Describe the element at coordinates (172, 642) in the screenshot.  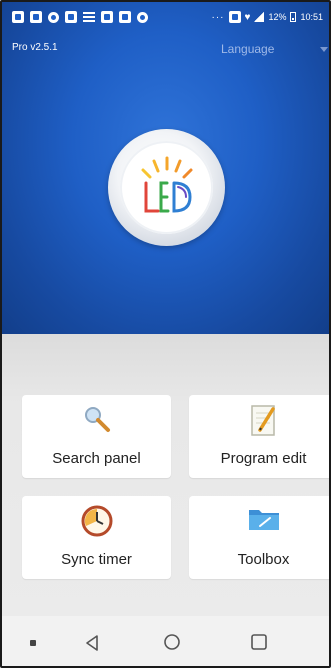
I see `home-icon` at that location.